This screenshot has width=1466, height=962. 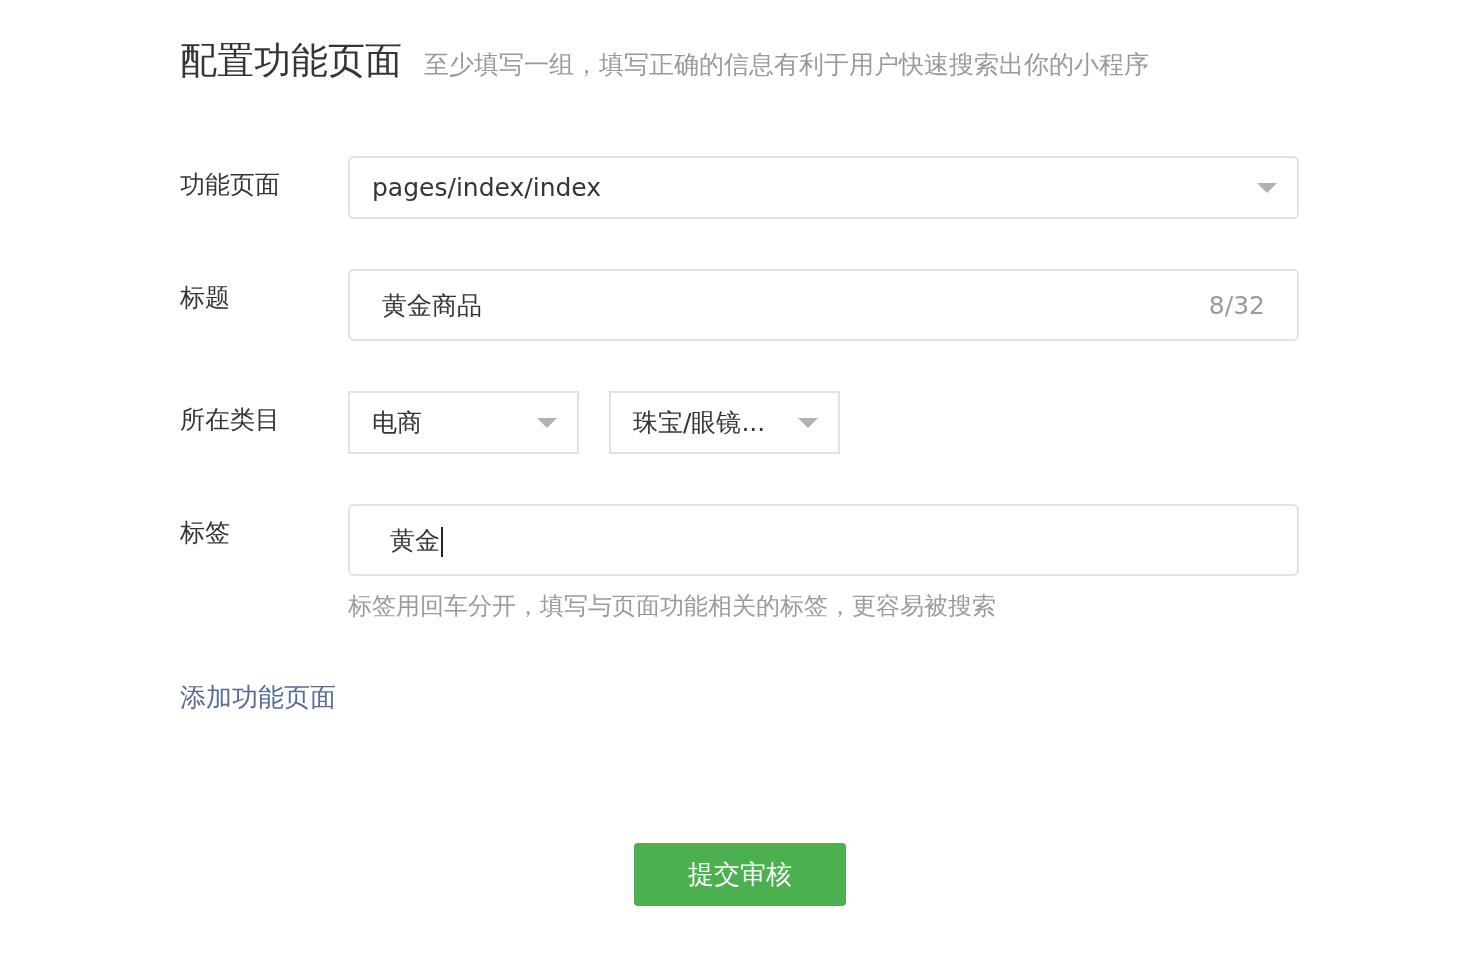 I want to click on char-counter: 8/32, so click(x=1236, y=305).